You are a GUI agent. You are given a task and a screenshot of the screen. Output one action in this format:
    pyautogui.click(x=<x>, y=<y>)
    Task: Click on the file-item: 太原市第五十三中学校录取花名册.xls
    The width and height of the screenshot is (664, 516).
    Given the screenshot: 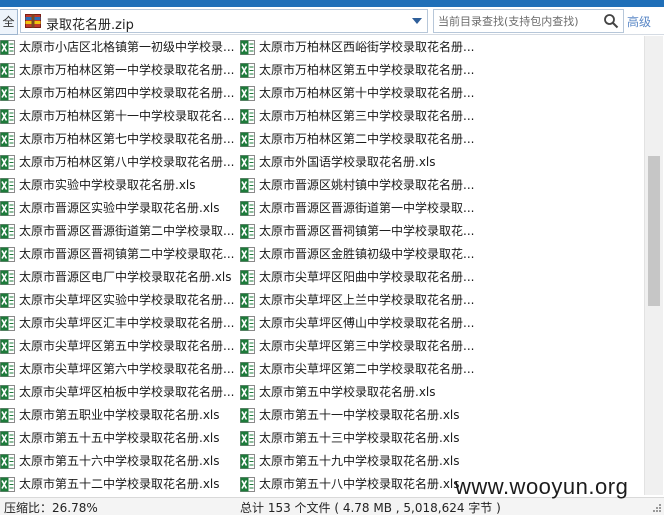 What is the action you would take?
    pyautogui.click(x=356, y=438)
    